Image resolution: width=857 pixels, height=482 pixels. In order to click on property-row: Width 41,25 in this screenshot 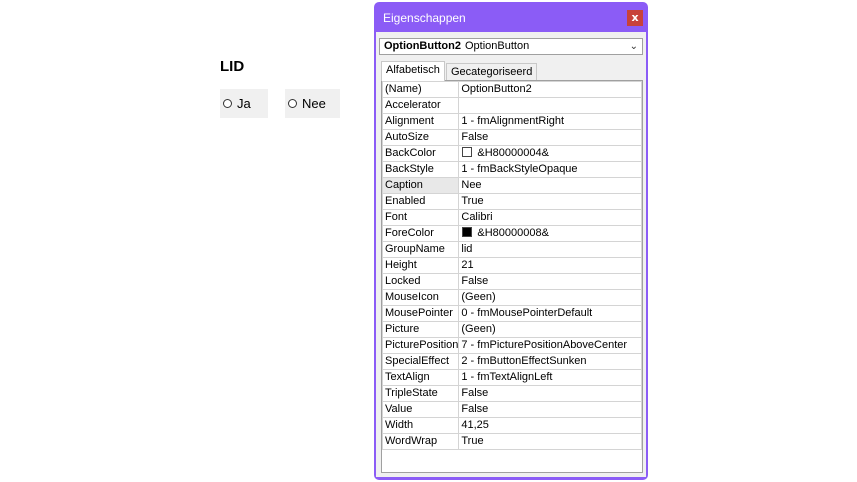, I will do `click(511, 425)`.